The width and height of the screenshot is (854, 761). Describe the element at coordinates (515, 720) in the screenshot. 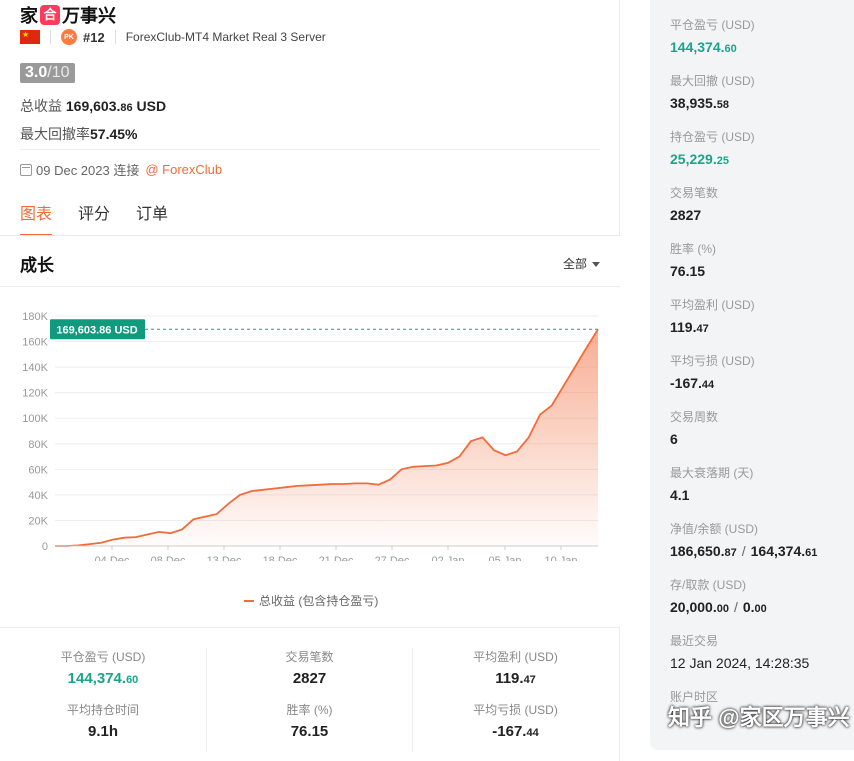

I see `stat-item: 平均亏损 (USD) -167.44` at that location.